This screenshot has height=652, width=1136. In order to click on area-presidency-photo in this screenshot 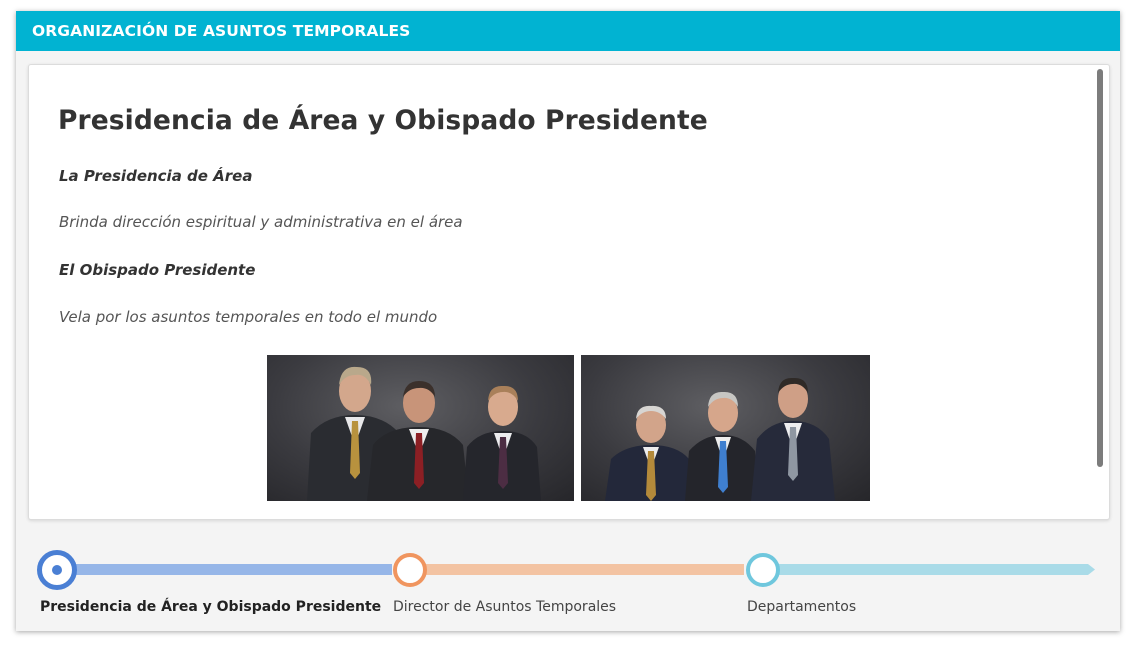, I will do `click(420, 428)`.